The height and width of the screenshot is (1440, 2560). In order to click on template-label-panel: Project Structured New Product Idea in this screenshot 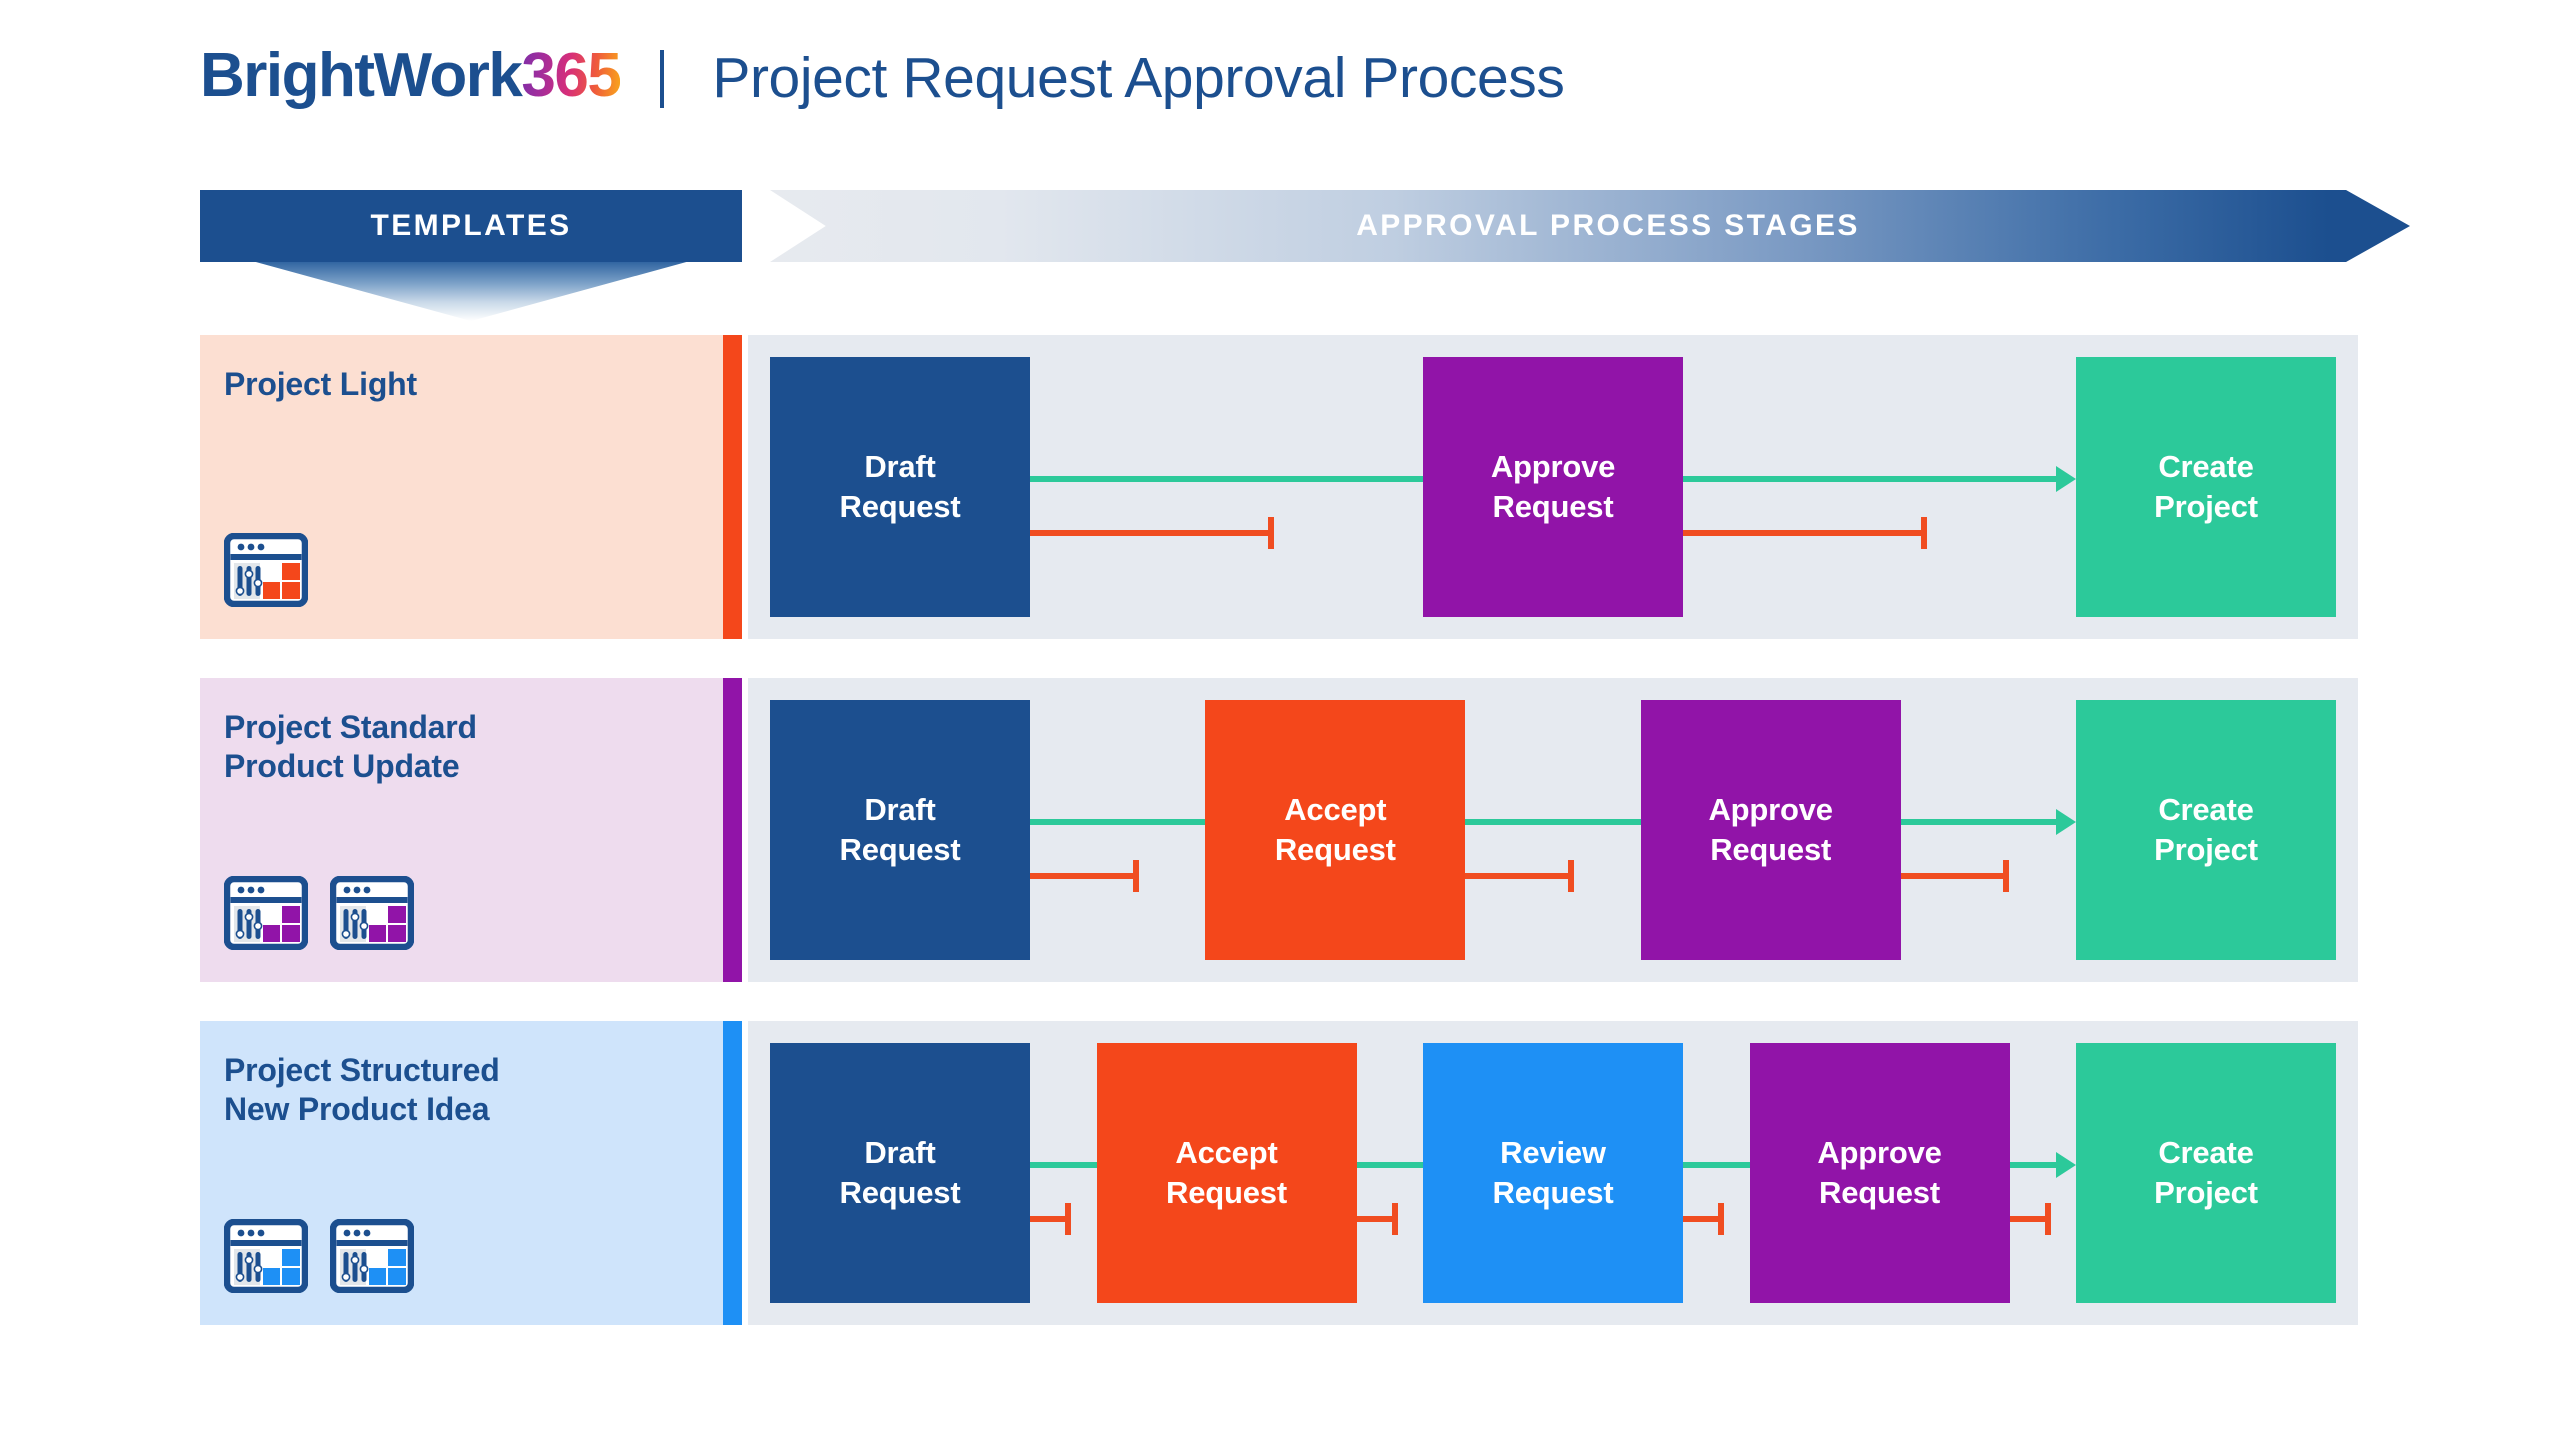, I will do `click(461, 1173)`.